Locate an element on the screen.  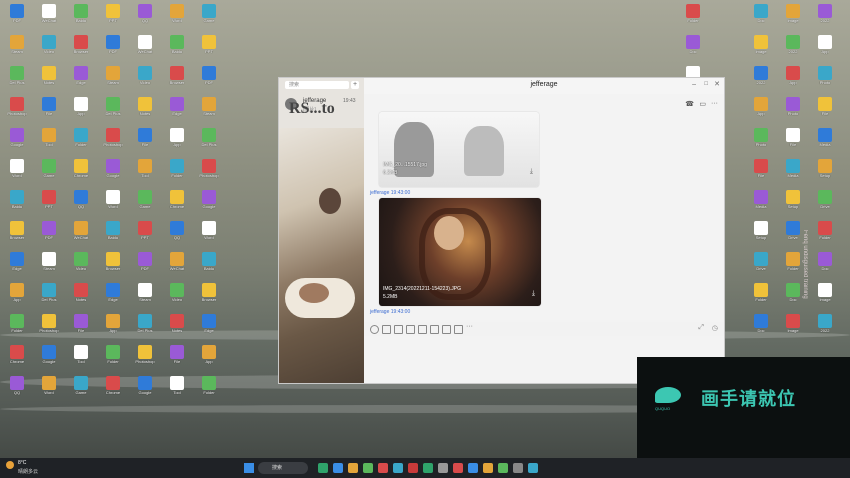
video-icon: ▭ is located at coordinates (702, 104).